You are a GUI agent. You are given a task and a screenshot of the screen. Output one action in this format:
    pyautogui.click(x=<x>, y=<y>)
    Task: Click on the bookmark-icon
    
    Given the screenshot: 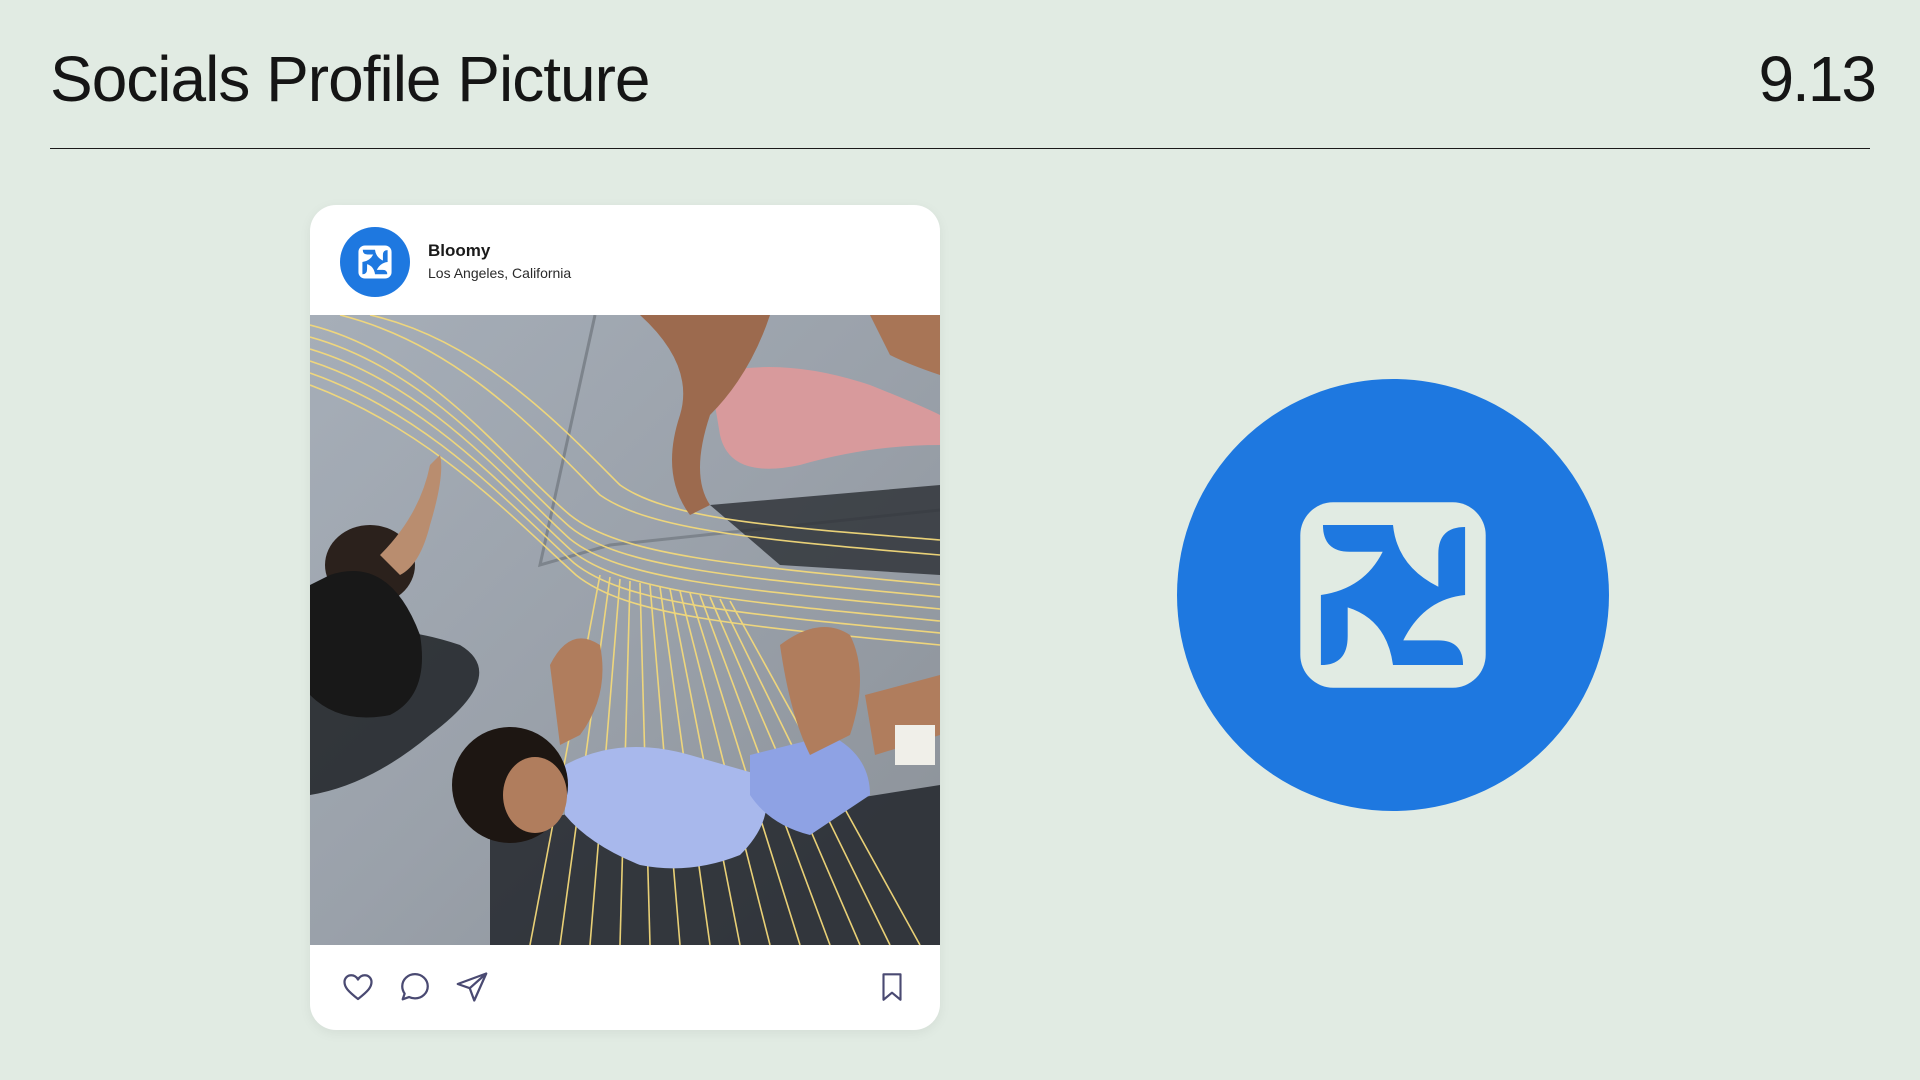 What is the action you would take?
    pyautogui.click(x=892, y=987)
    